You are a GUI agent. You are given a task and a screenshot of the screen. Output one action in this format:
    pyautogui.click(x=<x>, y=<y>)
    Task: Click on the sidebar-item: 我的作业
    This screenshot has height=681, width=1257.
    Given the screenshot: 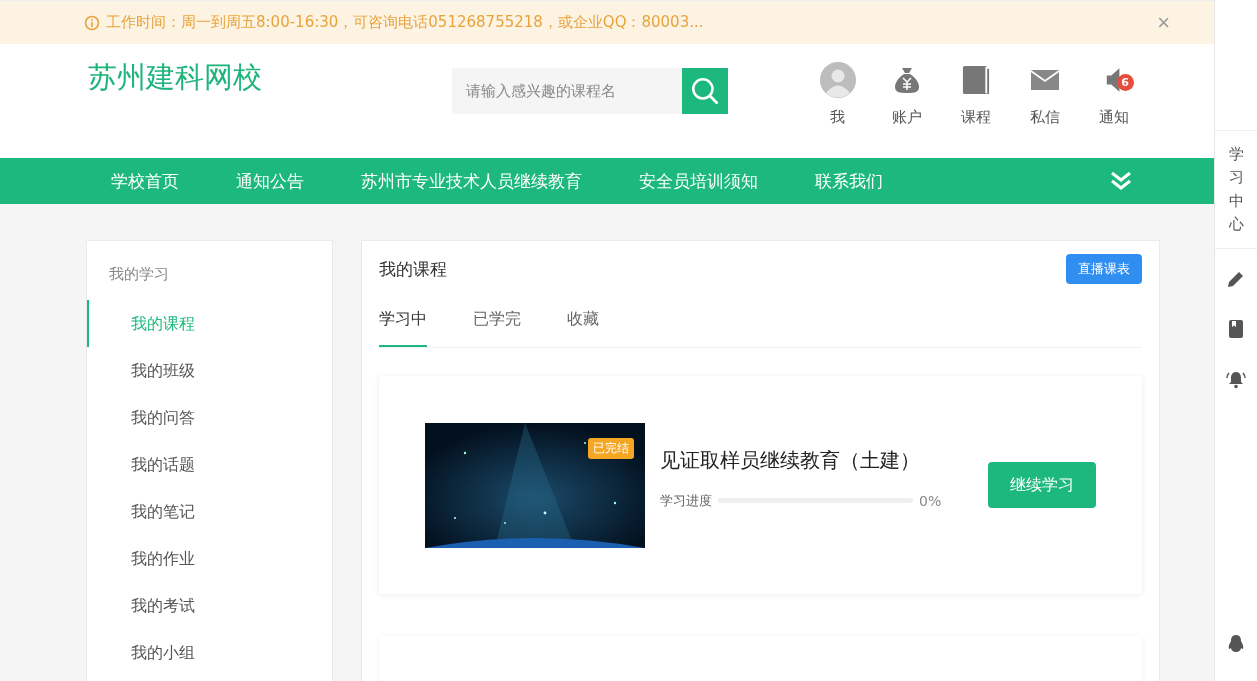 What is the action you would take?
    pyautogui.click(x=209, y=558)
    